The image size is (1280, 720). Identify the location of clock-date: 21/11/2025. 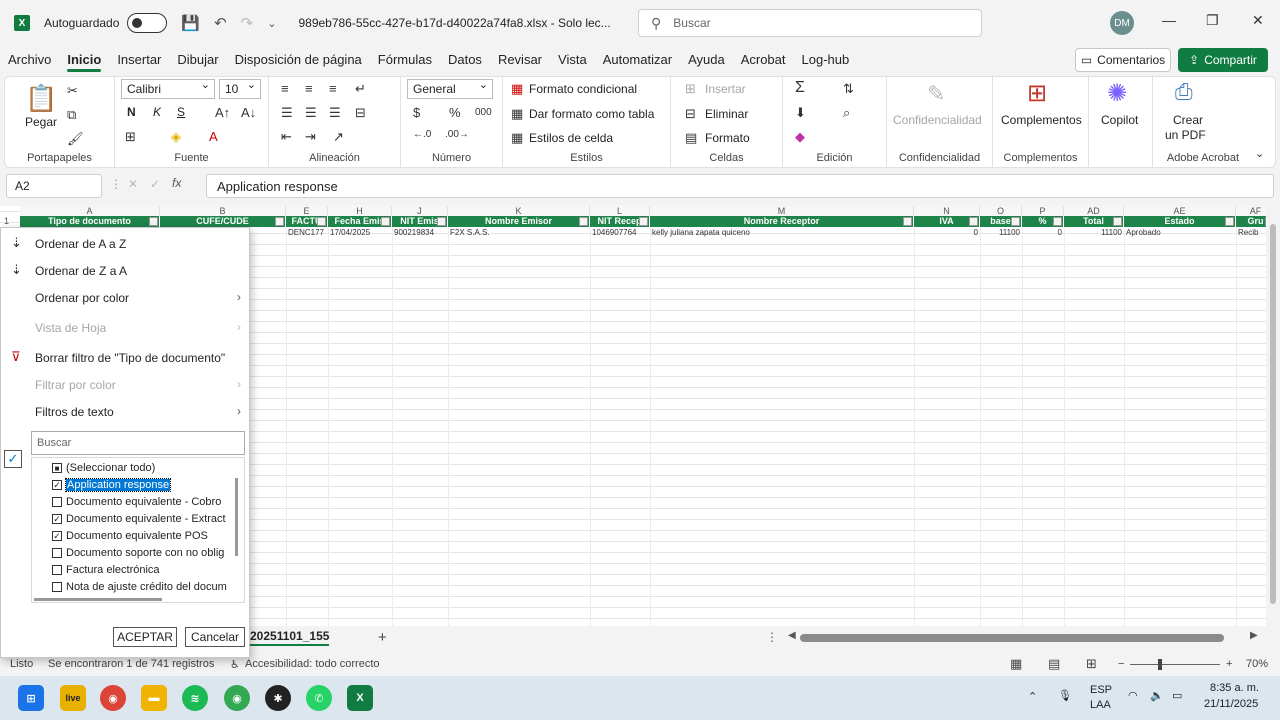
(1231, 704).